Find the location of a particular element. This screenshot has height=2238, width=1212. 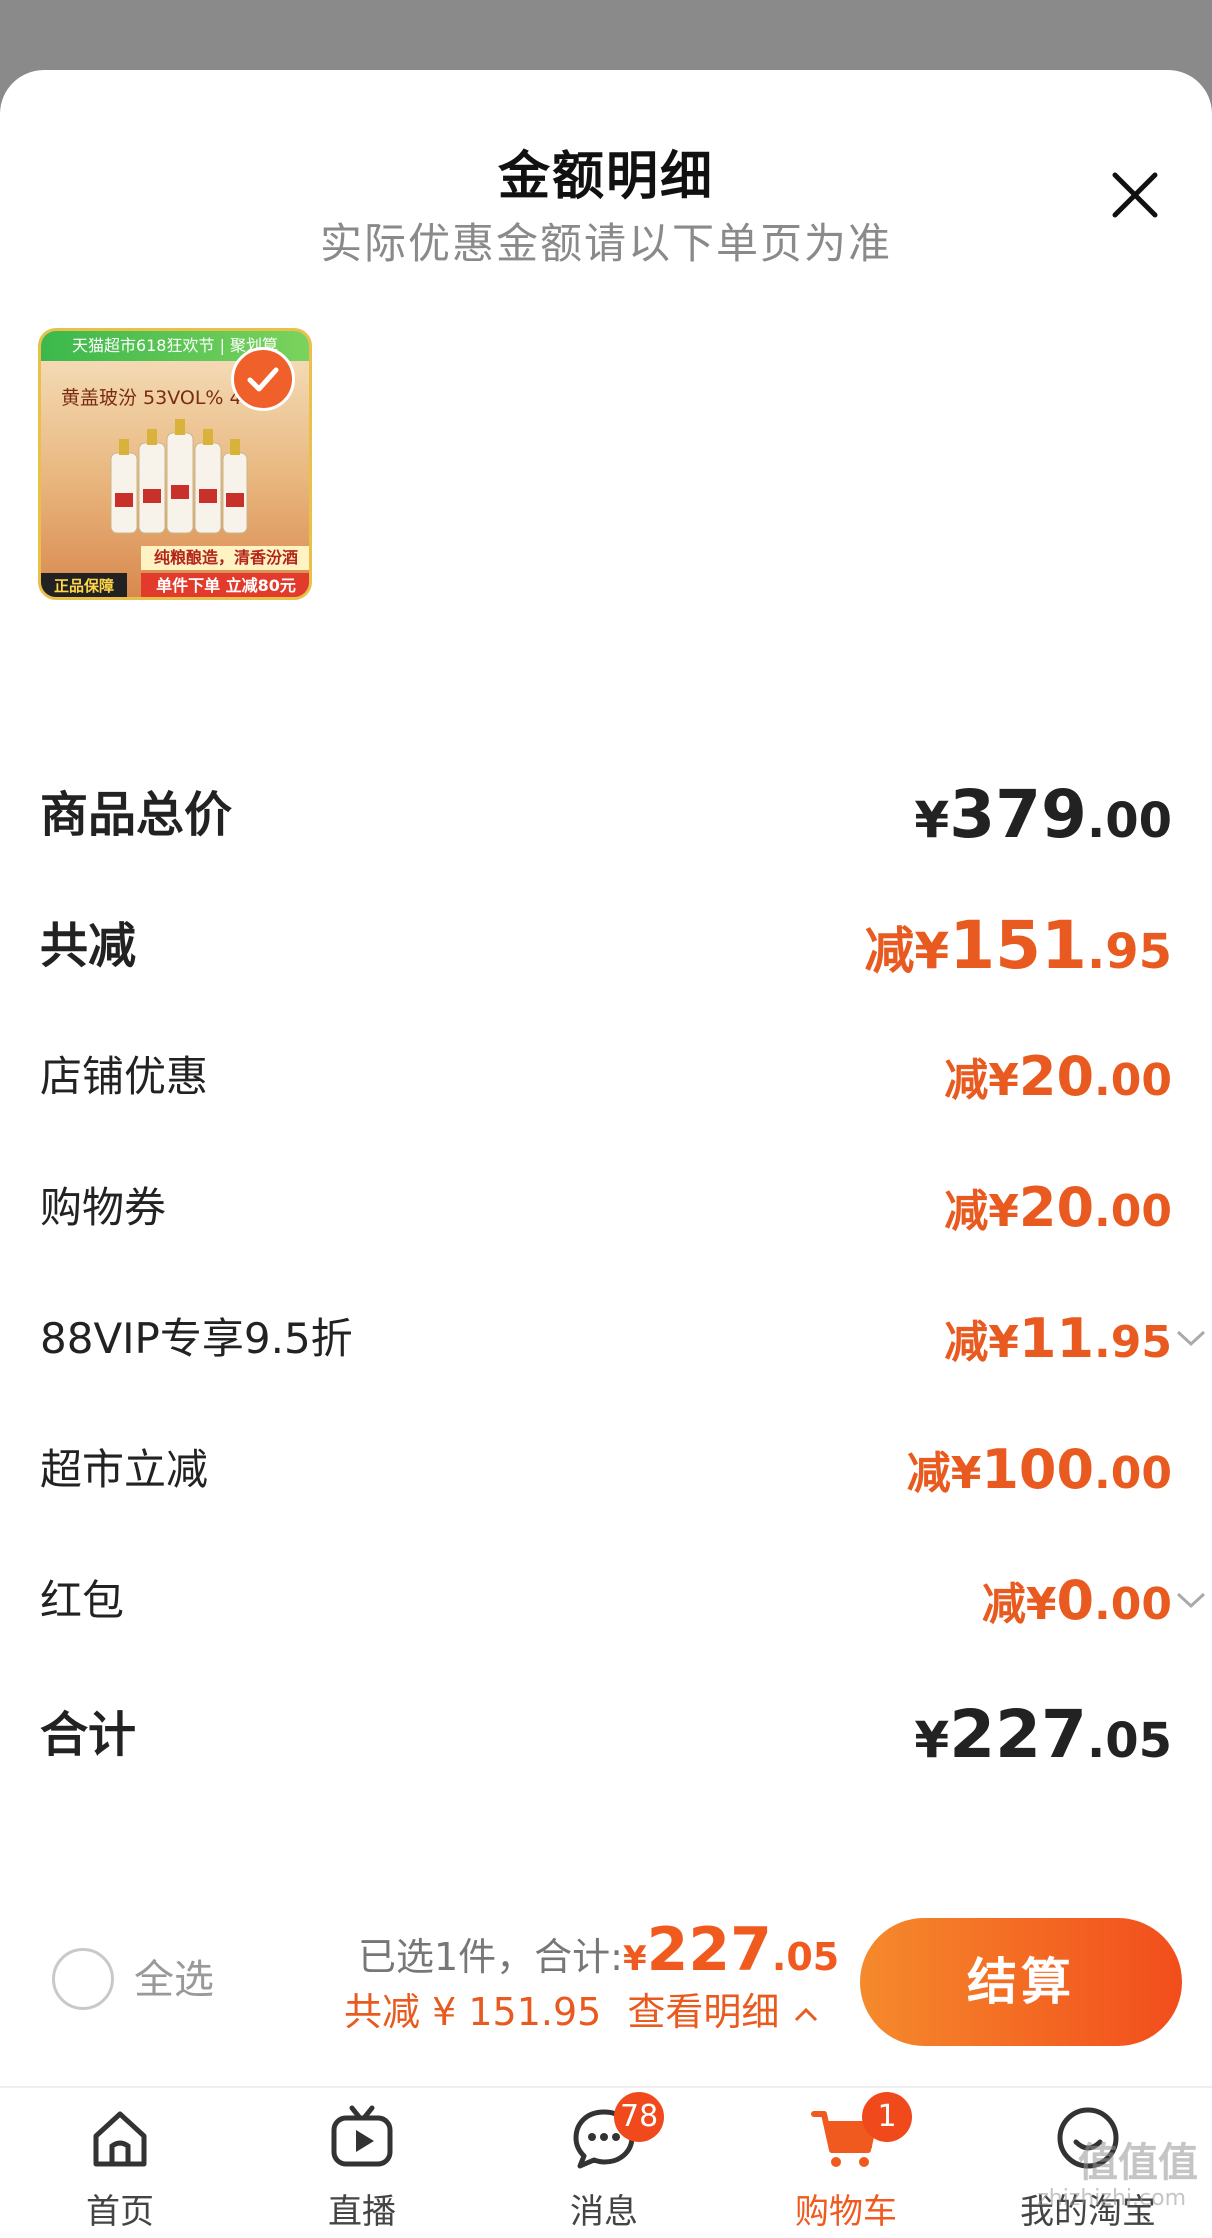

row-supermarket-discount: 超市立减 减¥100.00 is located at coordinates (606, 1470).